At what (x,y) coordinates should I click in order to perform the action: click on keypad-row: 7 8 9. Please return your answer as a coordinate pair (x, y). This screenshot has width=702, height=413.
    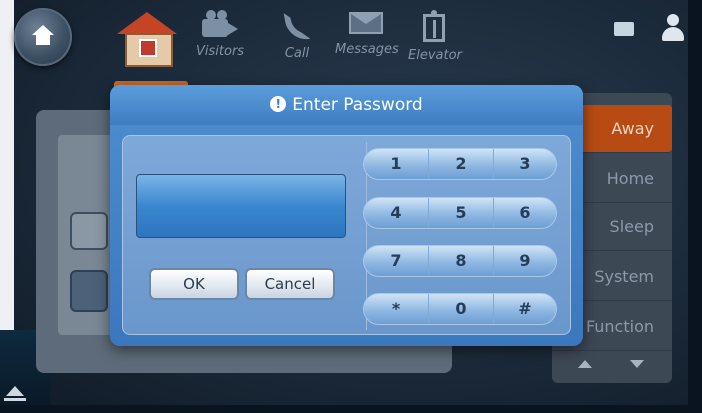
    Looking at the image, I should click on (460, 261).